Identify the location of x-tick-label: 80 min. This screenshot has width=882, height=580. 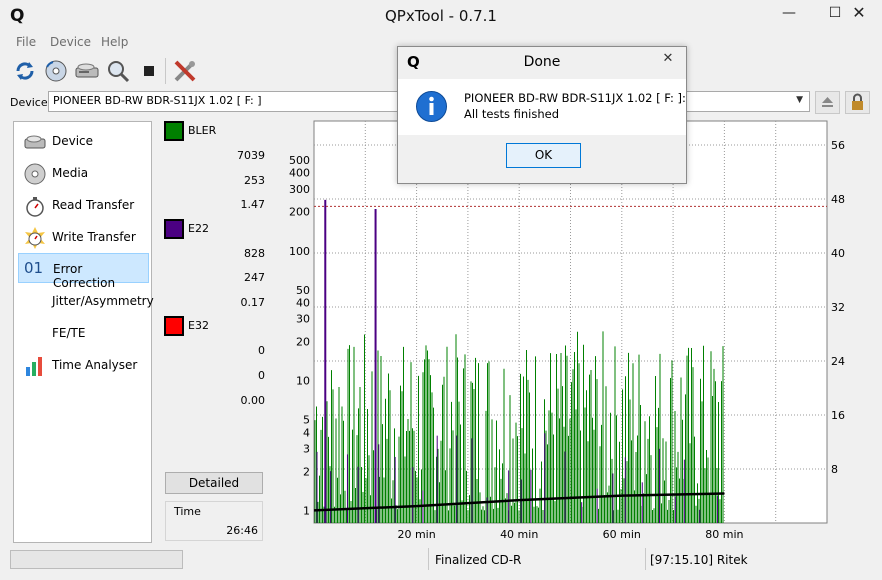
(724, 534).